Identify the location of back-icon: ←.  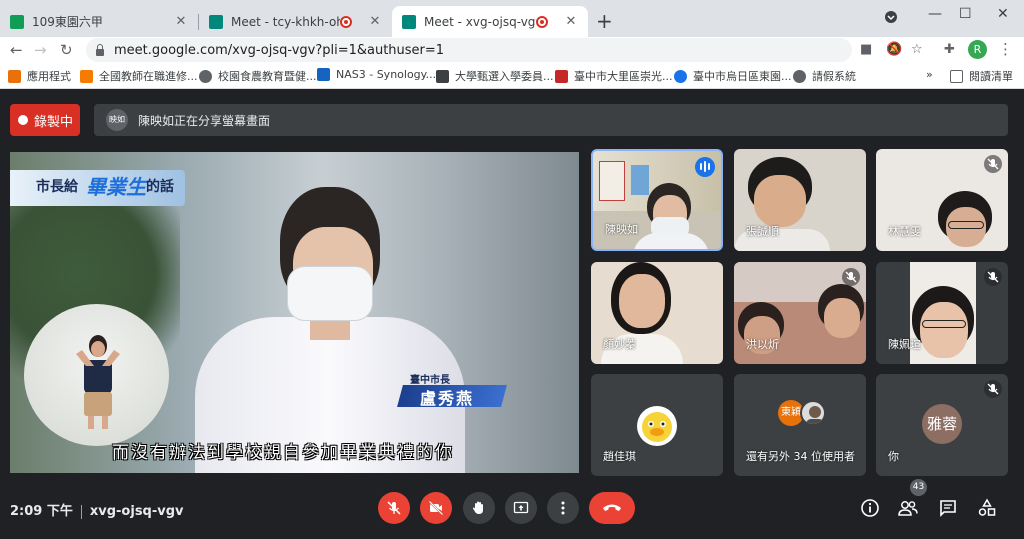
(16, 50).